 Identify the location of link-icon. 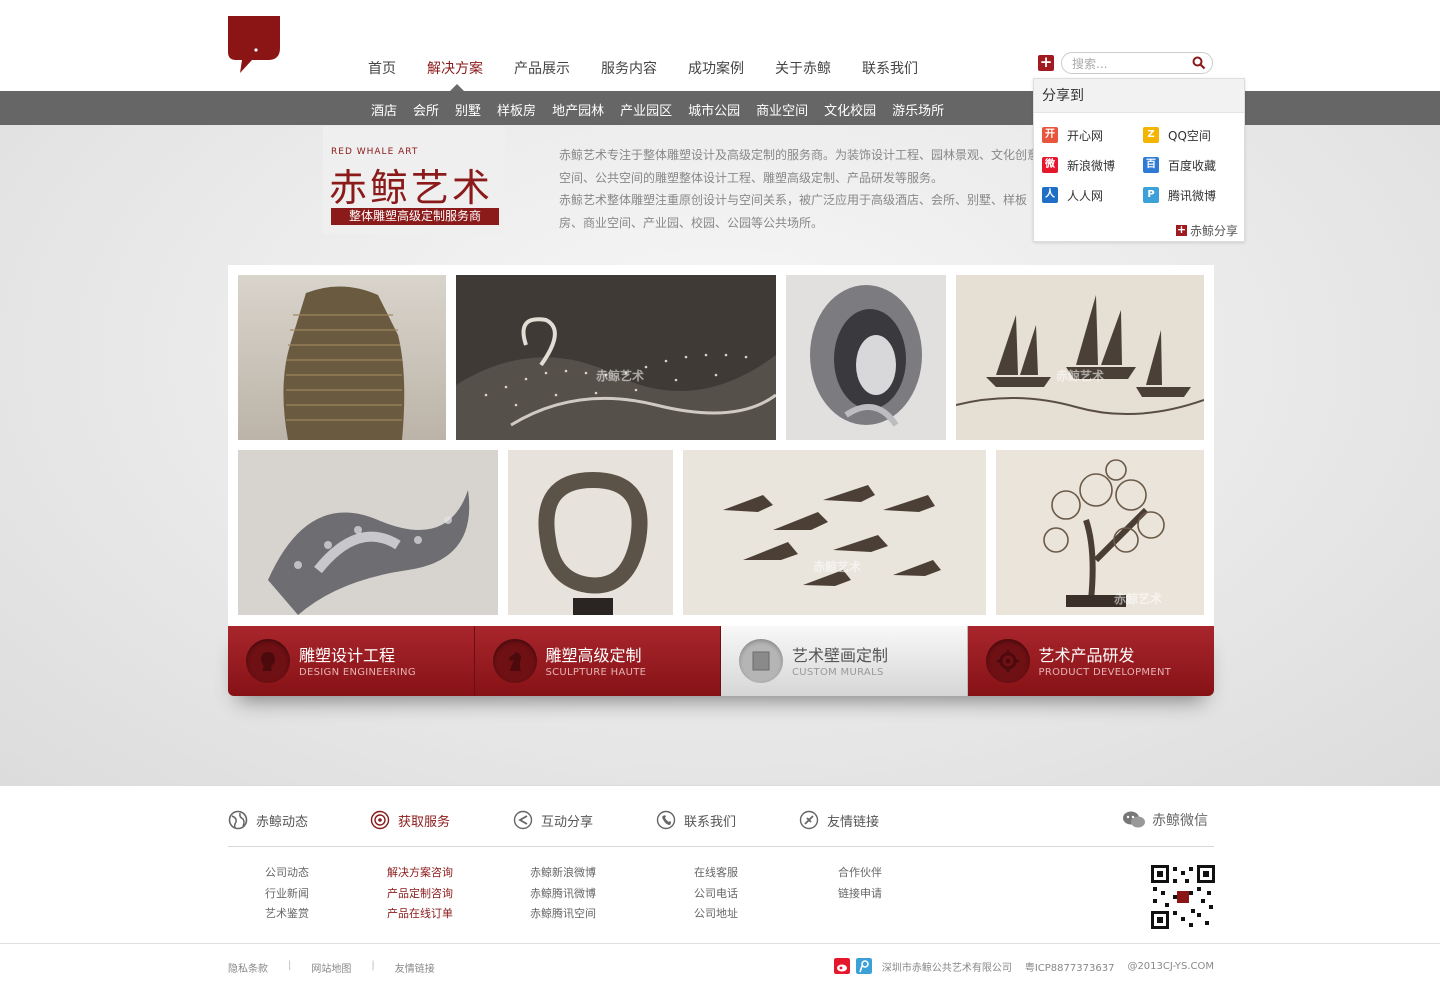
(809, 820).